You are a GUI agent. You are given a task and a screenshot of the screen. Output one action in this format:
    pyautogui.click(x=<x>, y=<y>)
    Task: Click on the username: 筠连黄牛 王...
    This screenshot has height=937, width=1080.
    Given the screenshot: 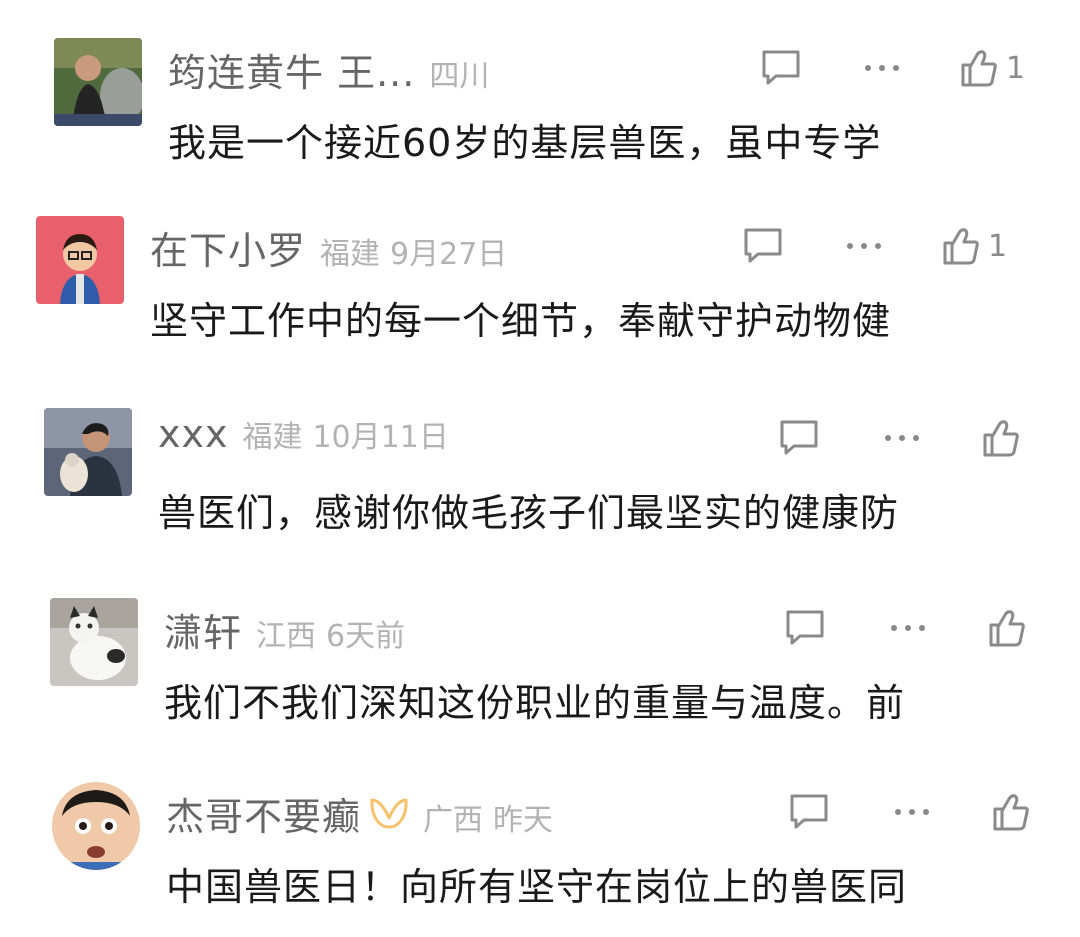 What is the action you would take?
    pyautogui.click(x=291, y=69)
    